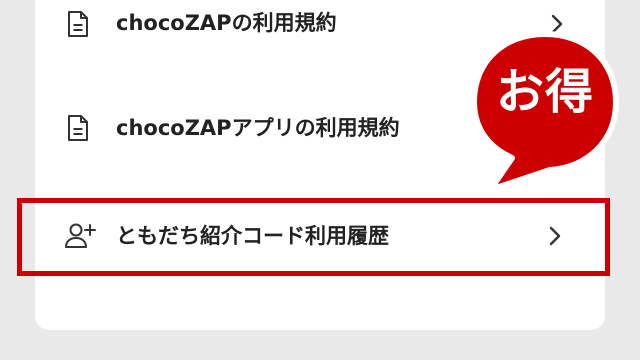 This screenshot has width=640, height=360. Describe the element at coordinates (81, 236) in the screenshot. I see `add-user-icon` at that location.